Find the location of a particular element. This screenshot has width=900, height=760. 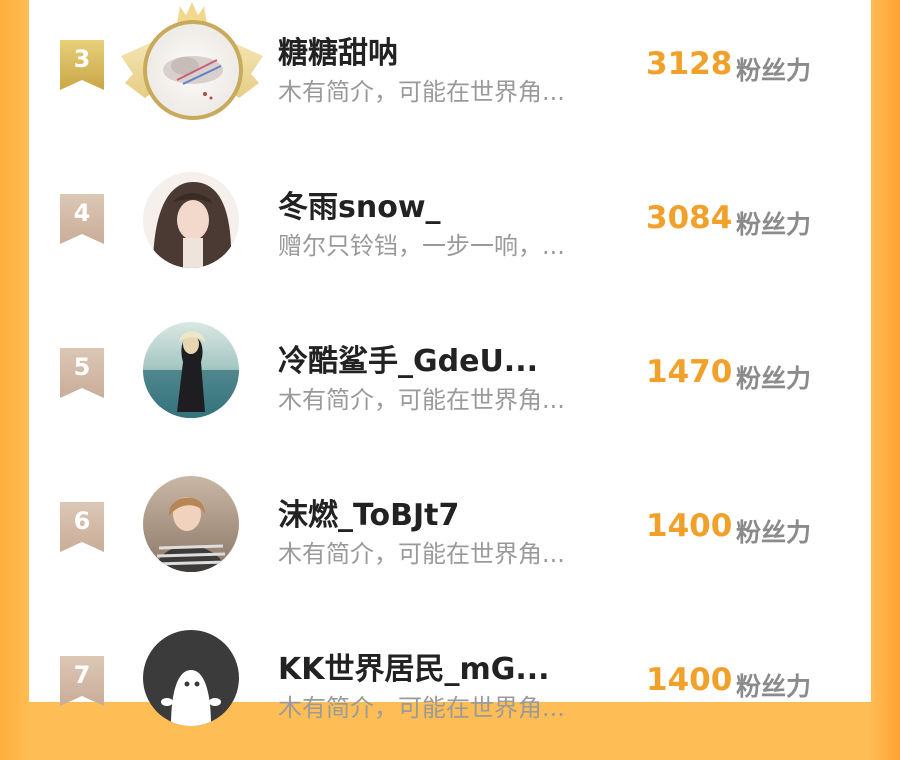

striped-shirt-girl-icon is located at coordinates (191, 534).